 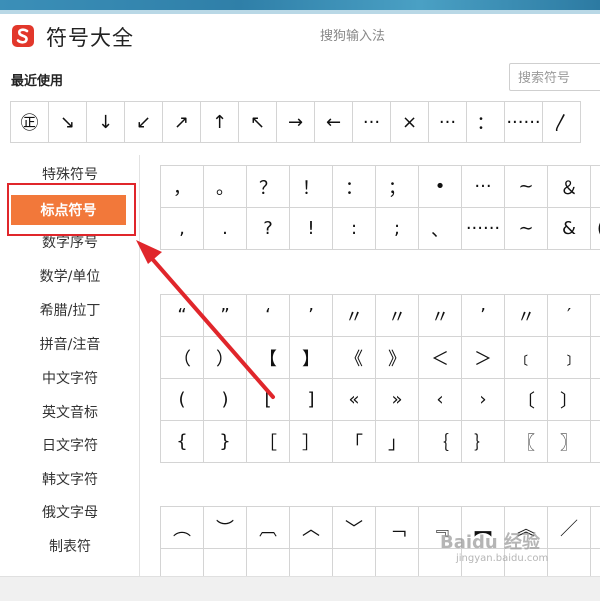 I want to click on annotation-arrow-icon, so click(x=205, y=319).